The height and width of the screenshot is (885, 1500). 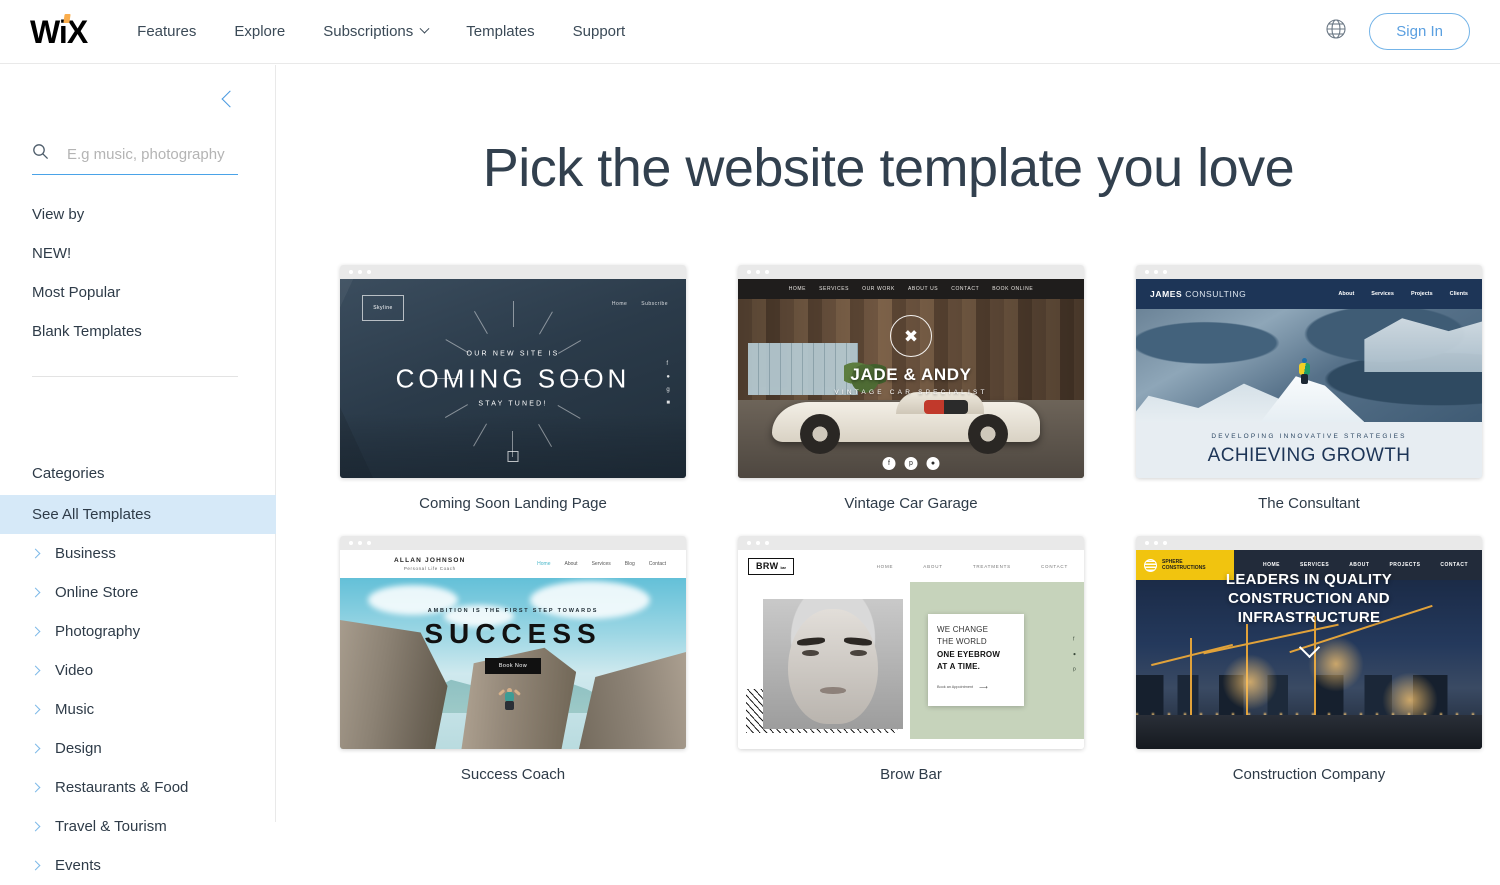 I want to click on sidebar-item-business: Business, so click(x=138, y=553).